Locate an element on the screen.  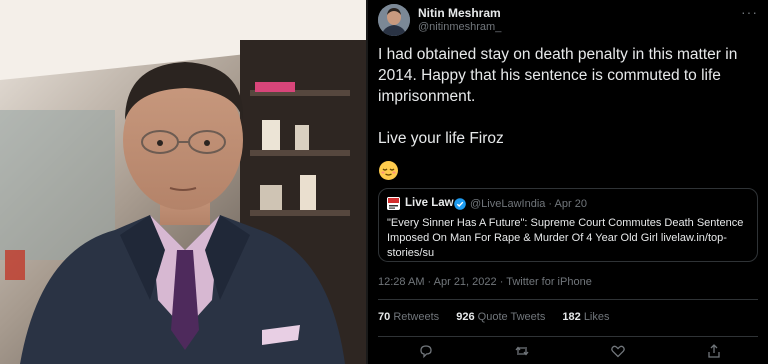
engagement-stats: 70 Retweets 926 Quote Tweets 182 Likes is located at coordinates (501, 317).